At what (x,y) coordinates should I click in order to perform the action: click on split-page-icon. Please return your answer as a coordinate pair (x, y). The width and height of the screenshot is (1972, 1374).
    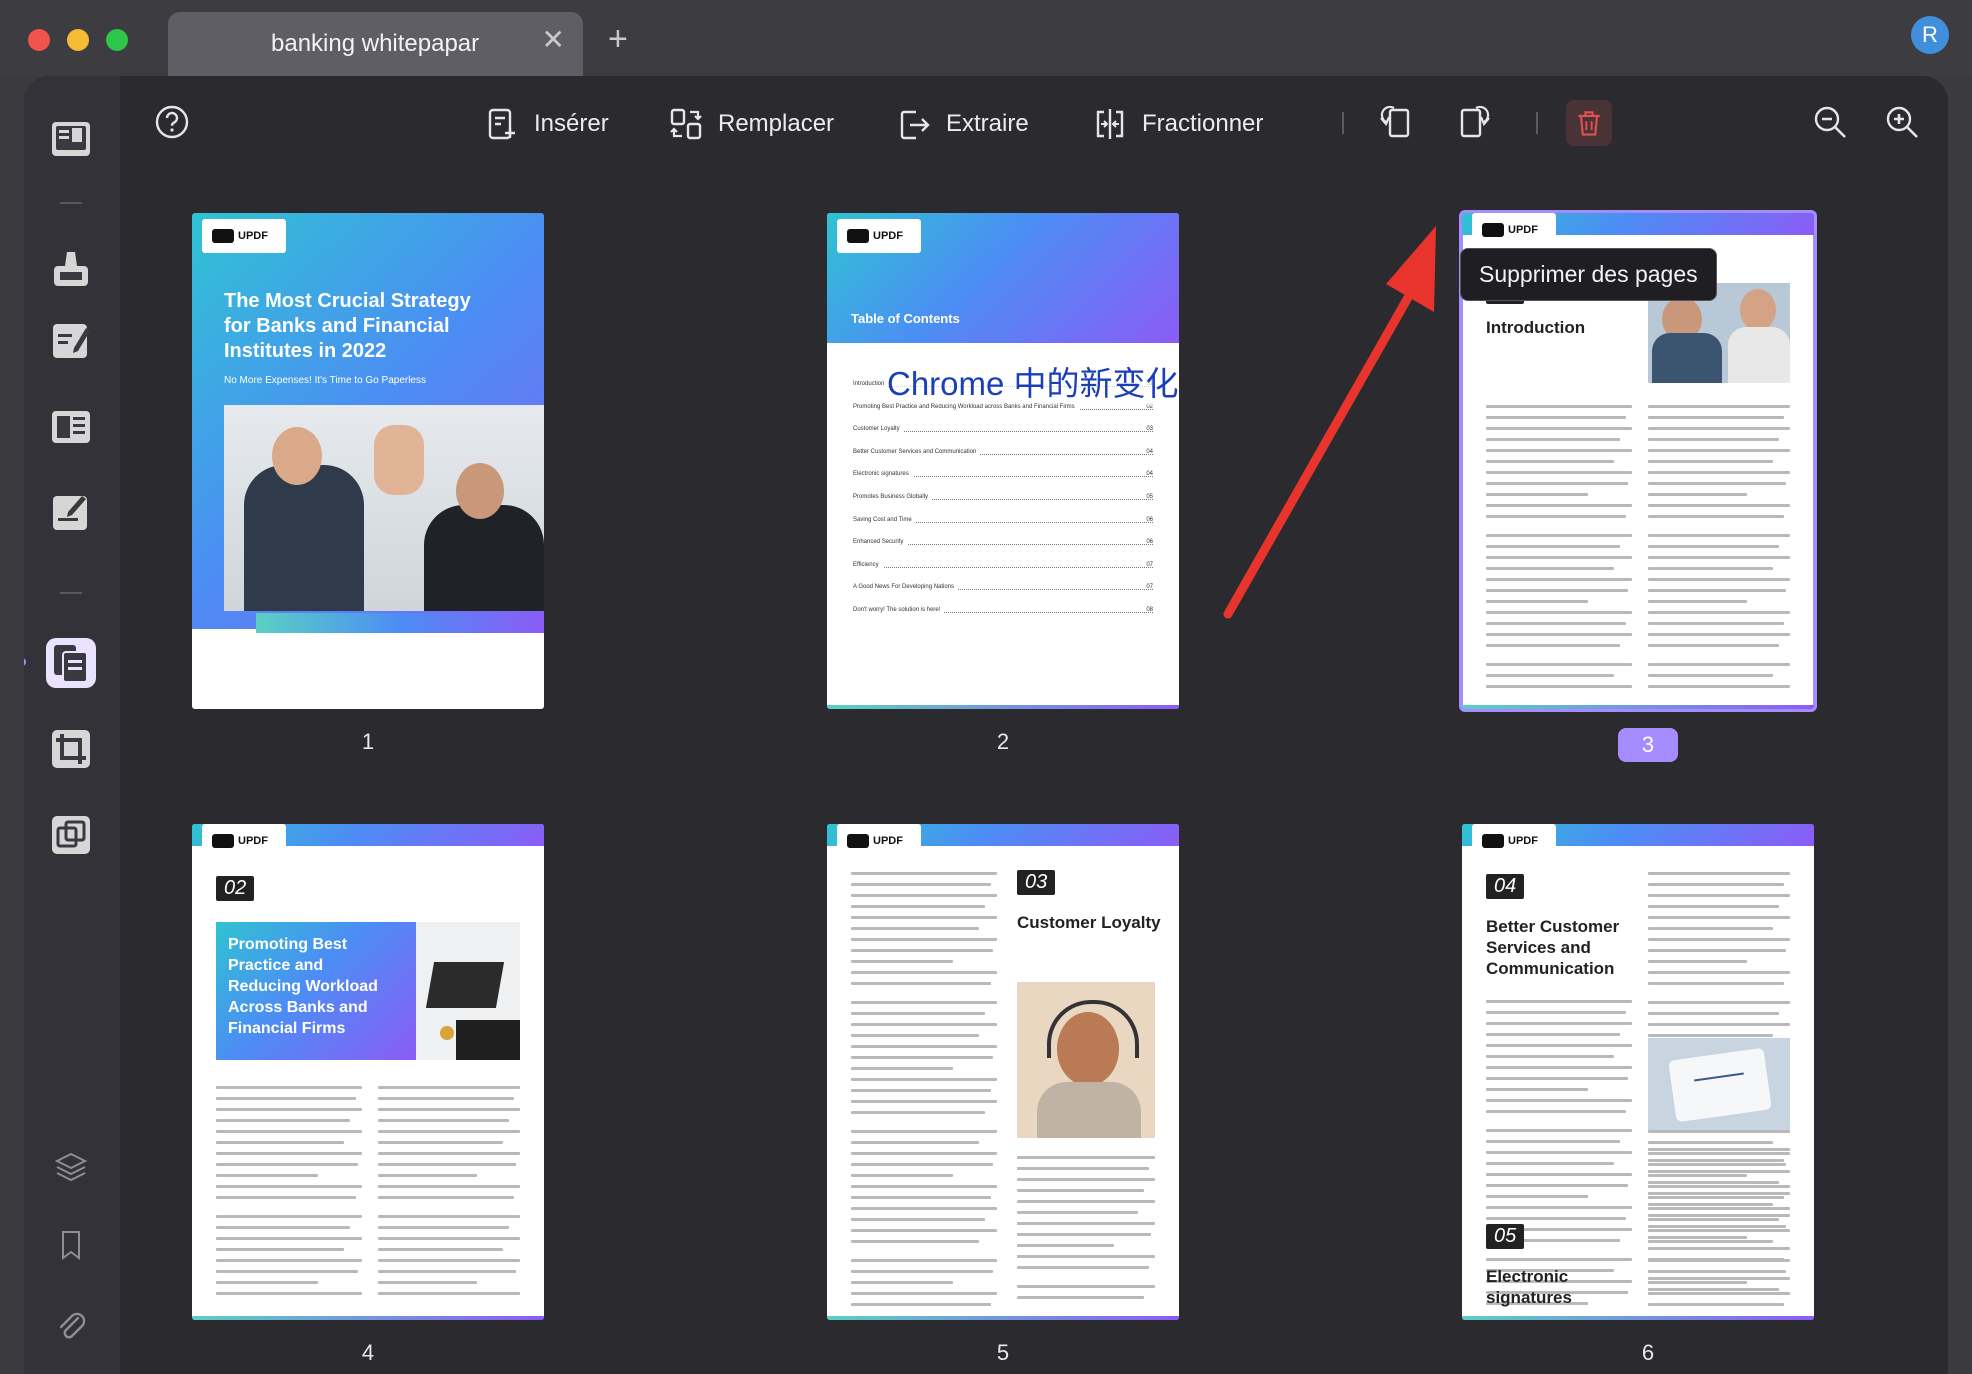
    Looking at the image, I should click on (1110, 124).